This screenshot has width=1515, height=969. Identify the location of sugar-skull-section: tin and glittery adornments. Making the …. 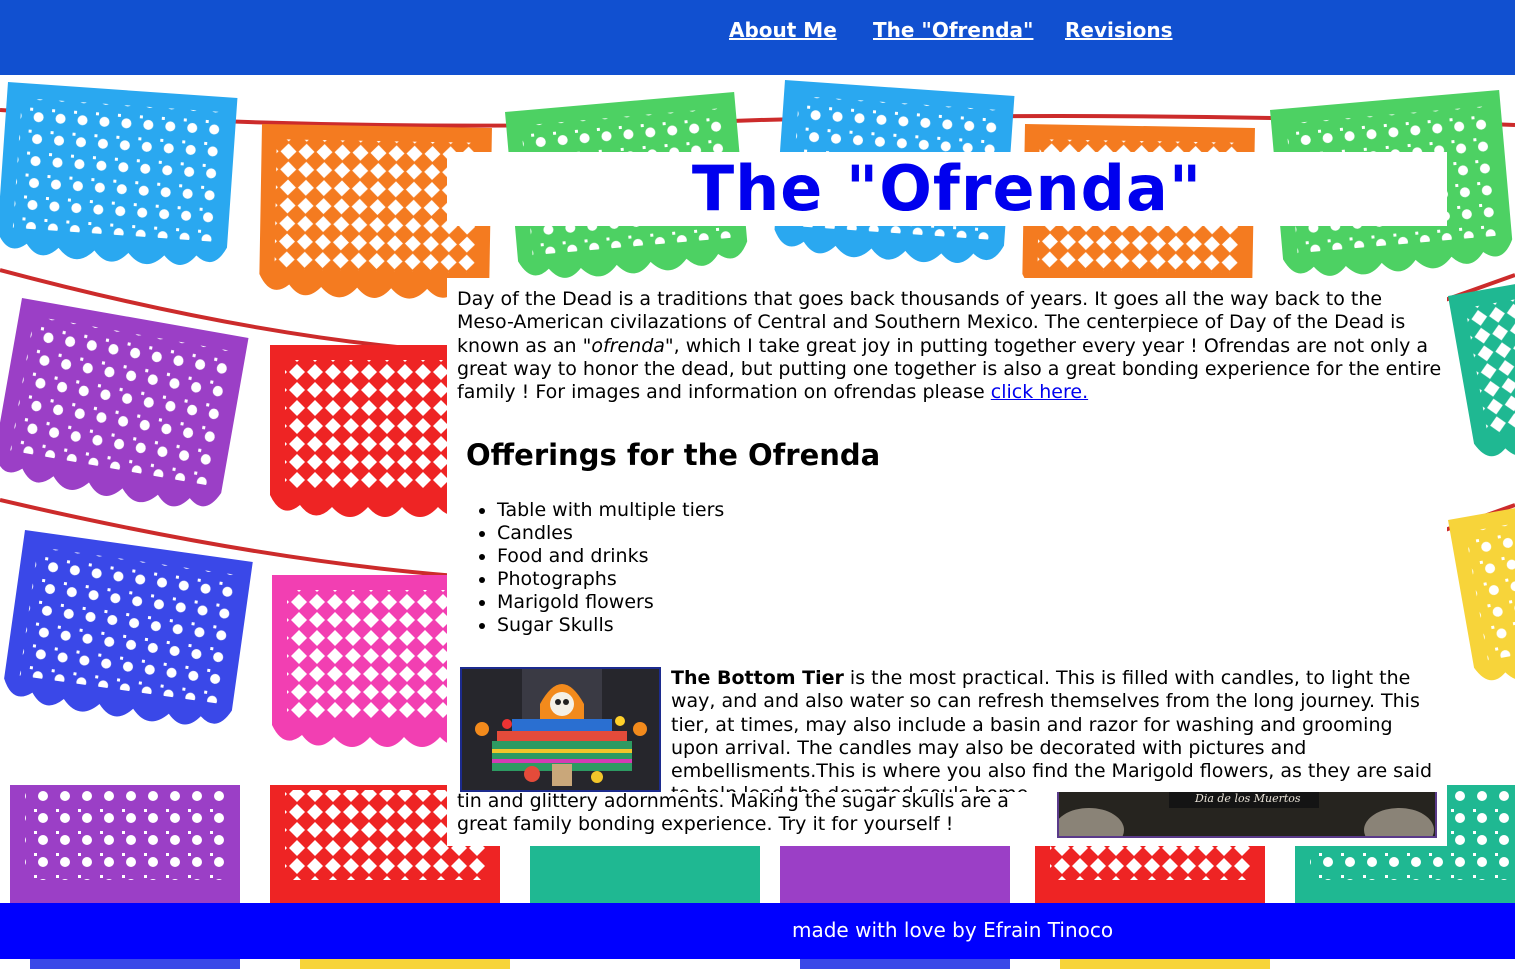
(947, 819).